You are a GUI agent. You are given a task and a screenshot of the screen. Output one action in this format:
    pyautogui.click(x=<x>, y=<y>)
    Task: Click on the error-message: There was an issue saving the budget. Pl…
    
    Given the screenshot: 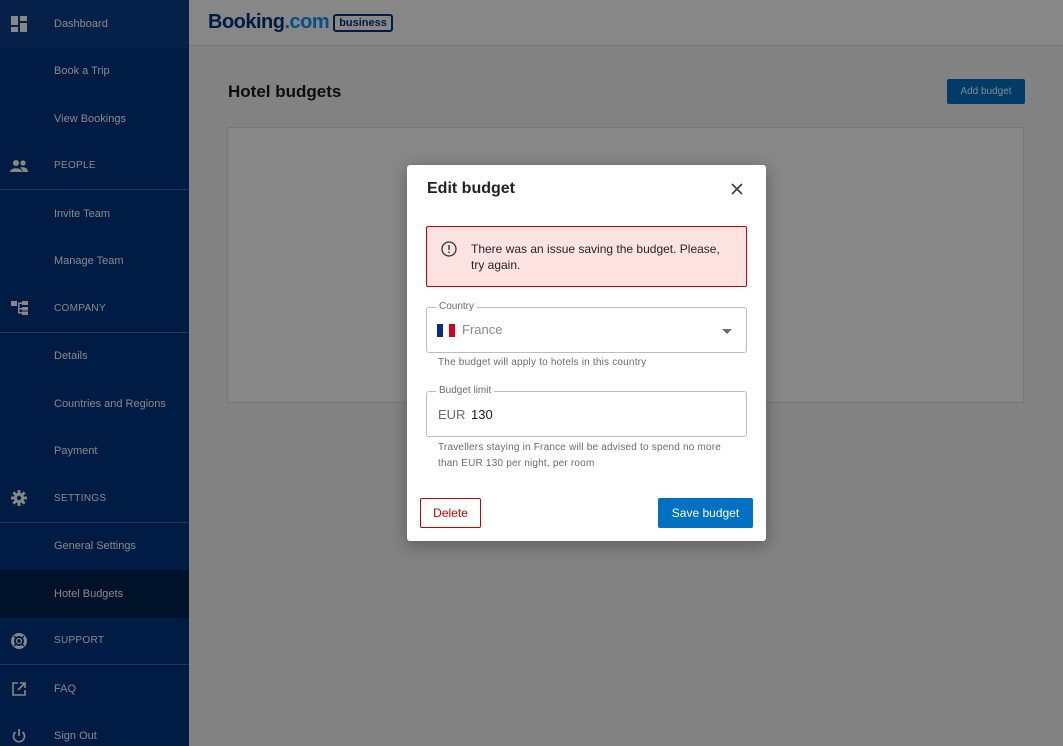 What is the action you would take?
    pyautogui.click(x=595, y=257)
    